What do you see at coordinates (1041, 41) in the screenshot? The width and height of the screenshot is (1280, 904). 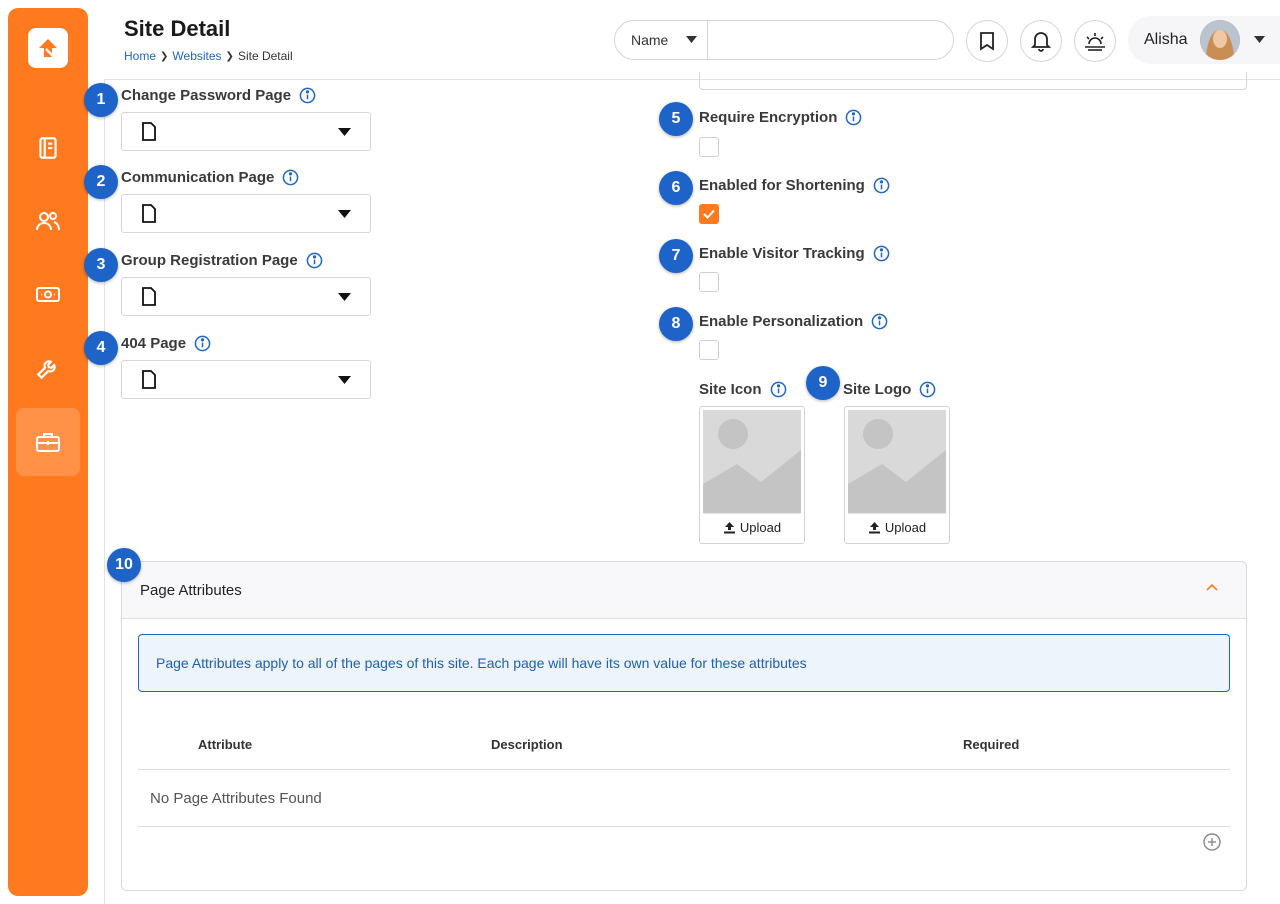 I see `notifications-button` at bounding box center [1041, 41].